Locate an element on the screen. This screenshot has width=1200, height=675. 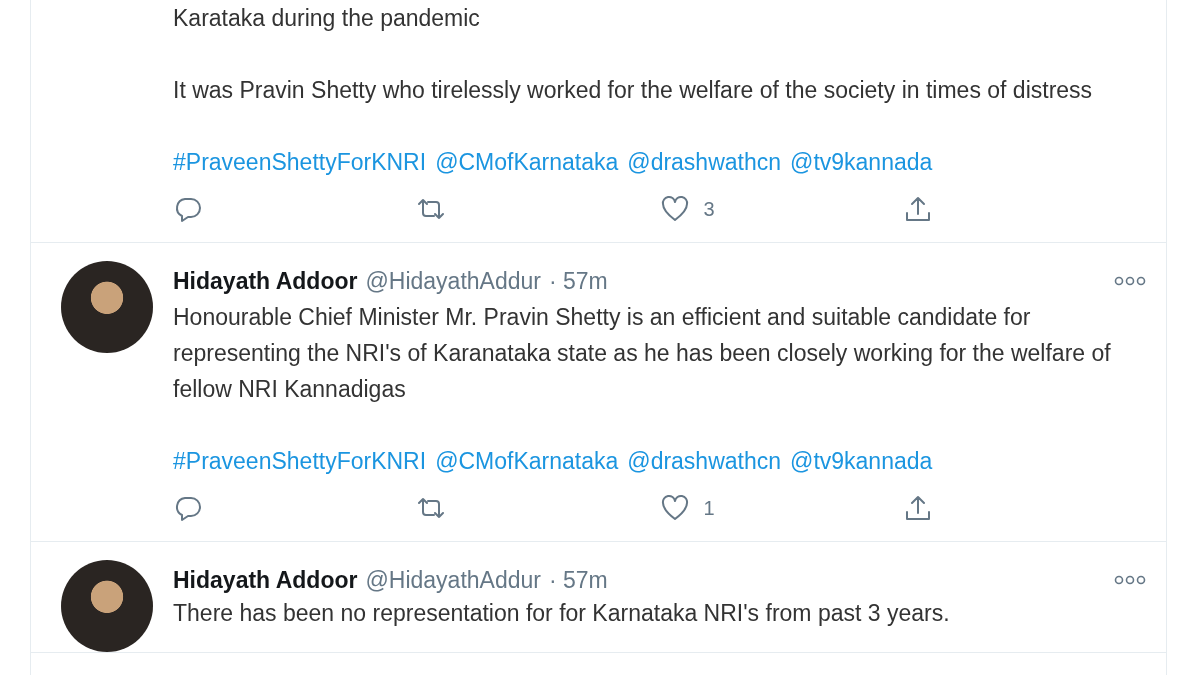
tweet-text: Honourable Chief Minister Mr. Pravin Shetty is an efficient and suitable candidate for representing the NRI's of Karanataka state as he has been closely working for the welfare of fellow NRI Kannadigas is located at coordinates (642, 353).